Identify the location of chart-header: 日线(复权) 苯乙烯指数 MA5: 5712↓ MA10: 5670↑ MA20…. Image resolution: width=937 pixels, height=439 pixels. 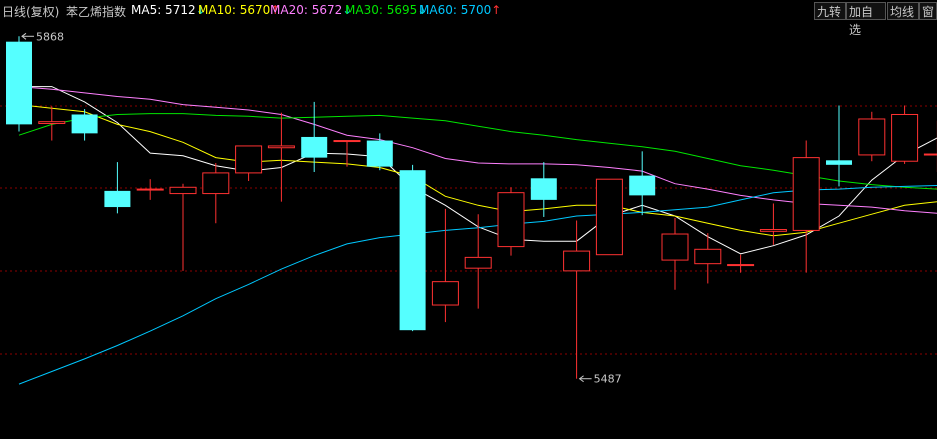
(468, 18).